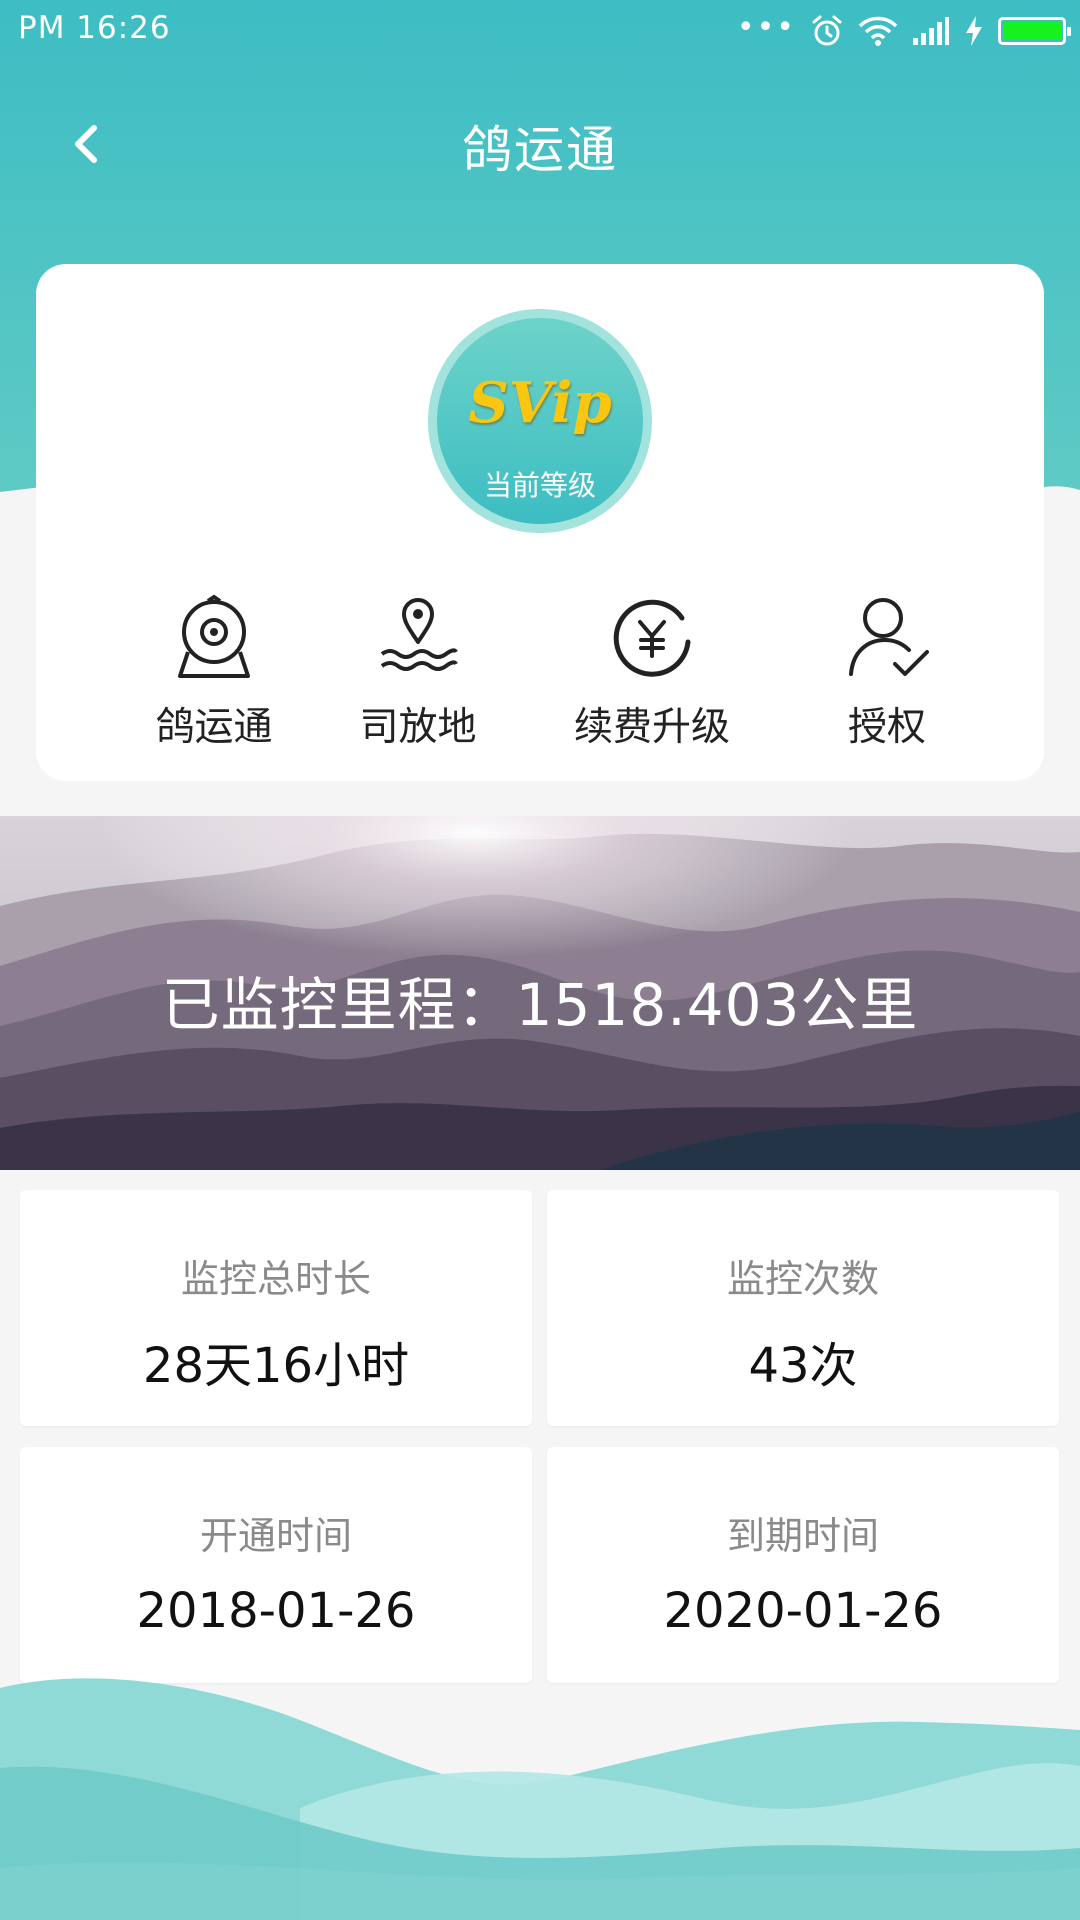 The height and width of the screenshot is (1920, 1080). What do you see at coordinates (803, 1308) in the screenshot?
I see `stat-monitor-count: 监控次数 43次` at bounding box center [803, 1308].